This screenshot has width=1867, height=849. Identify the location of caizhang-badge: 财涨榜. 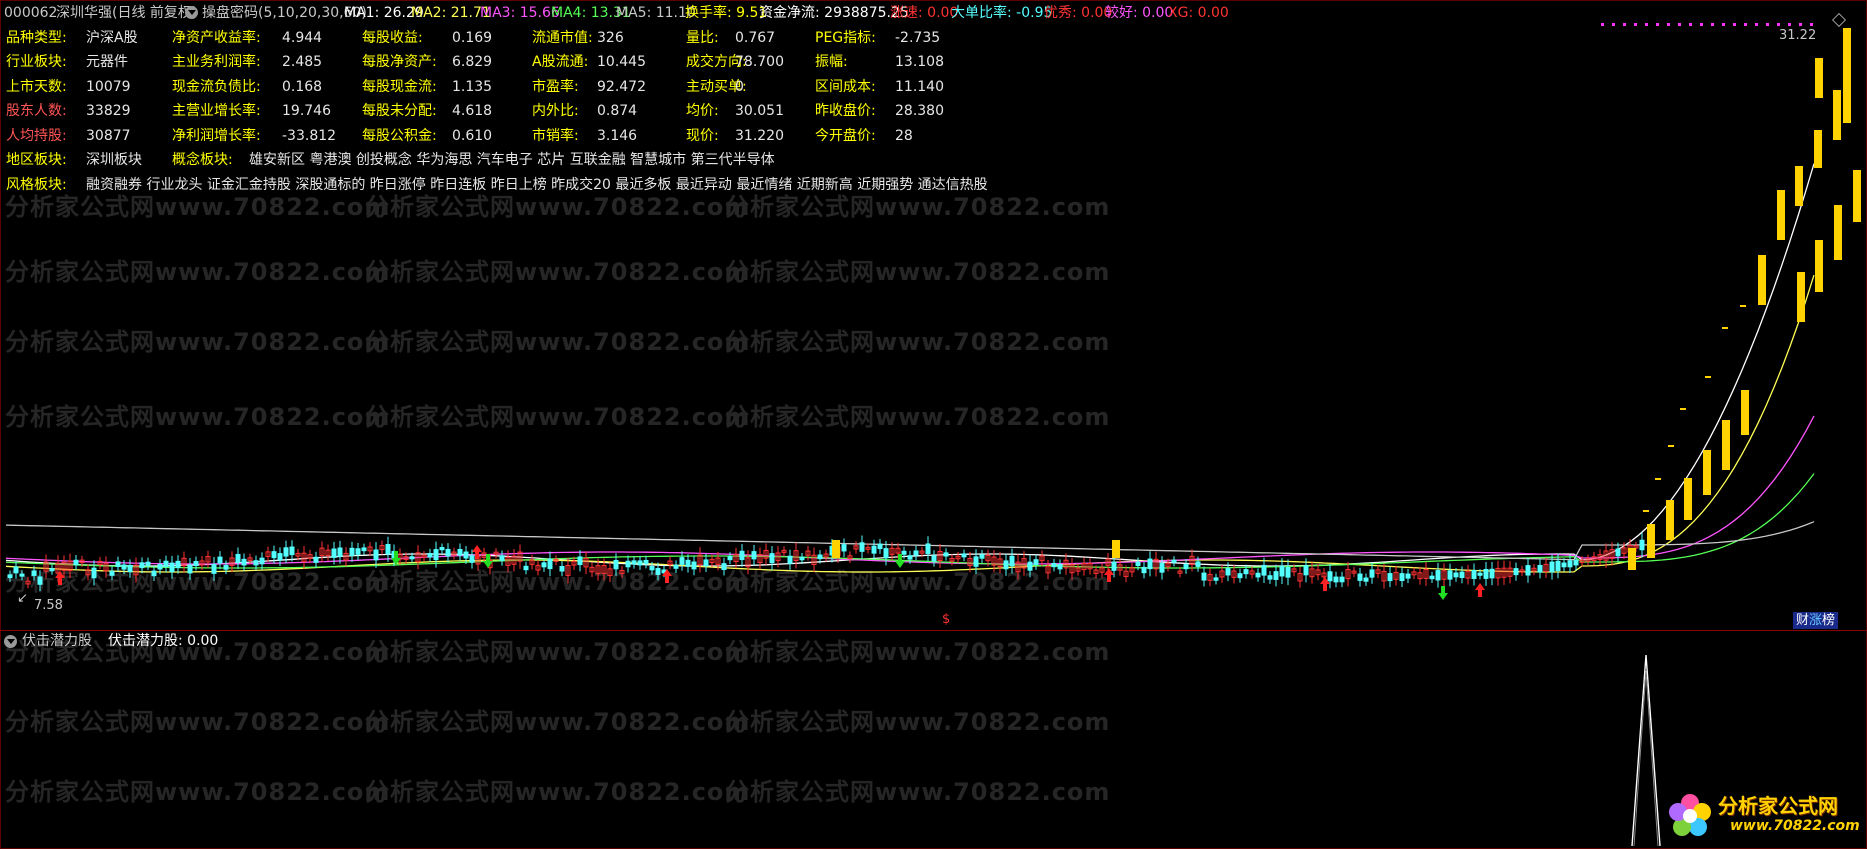
(1815, 620).